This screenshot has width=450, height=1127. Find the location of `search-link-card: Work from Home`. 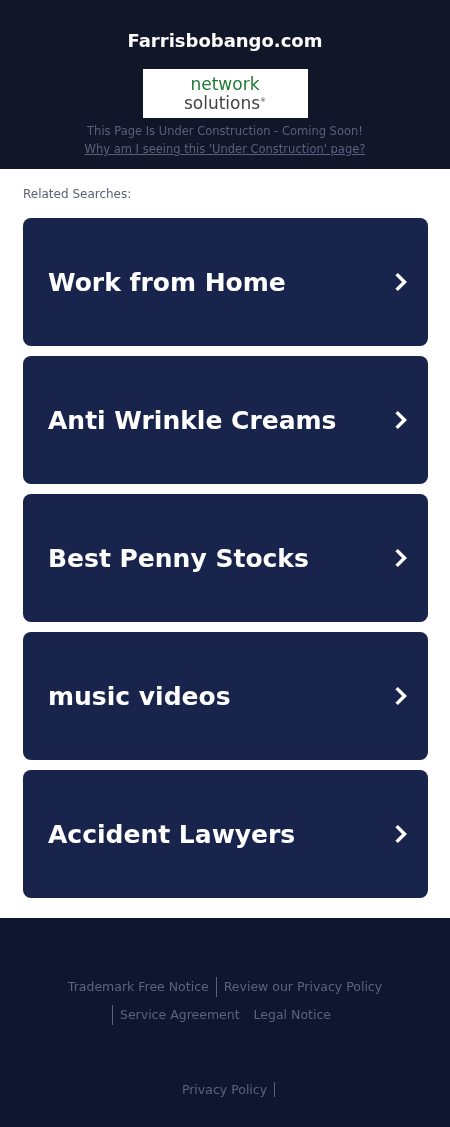

search-link-card: Work from Home is located at coordinates (225, 282).